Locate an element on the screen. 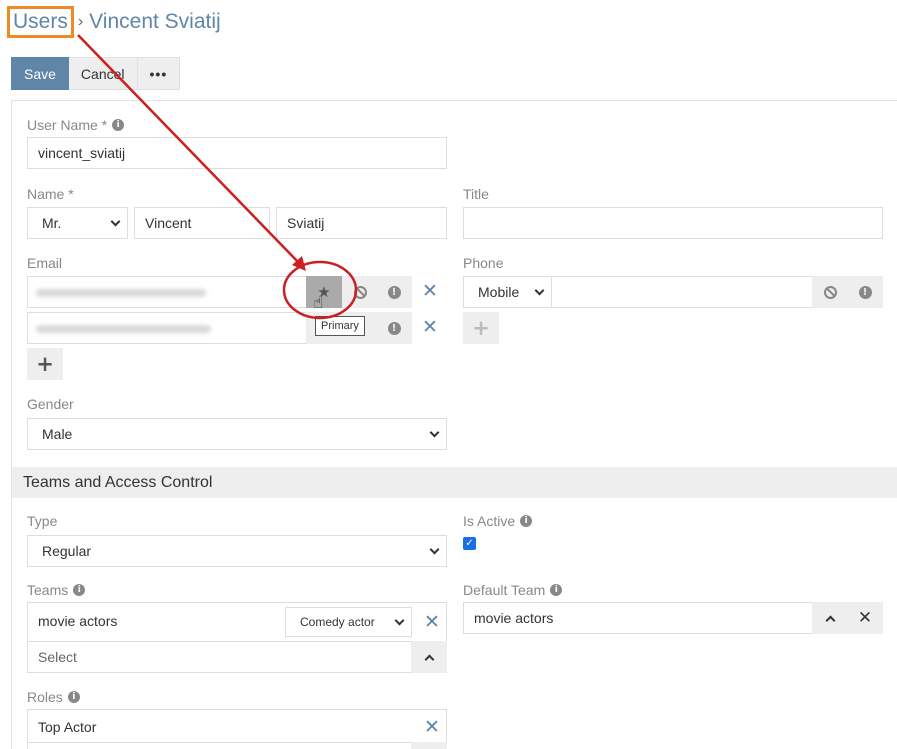 The width and height of the screenshot is (897, 749). remove-role-icon: ✕ is located at coordinates (432, 727).